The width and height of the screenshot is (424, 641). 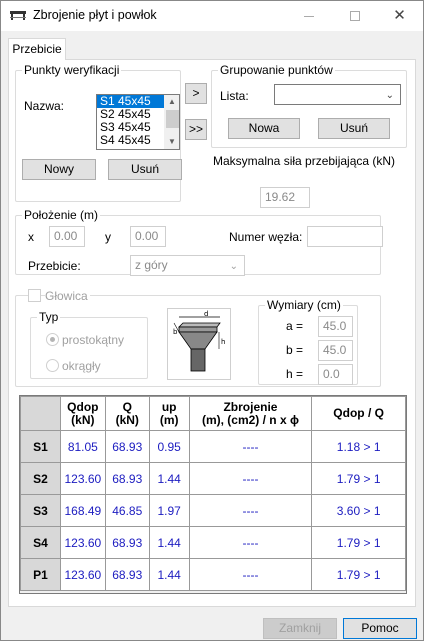 I want to click on header-reinforcement: Zbrojenie (m), (cm2) / n x ϕ, so click(x=250, y=413).